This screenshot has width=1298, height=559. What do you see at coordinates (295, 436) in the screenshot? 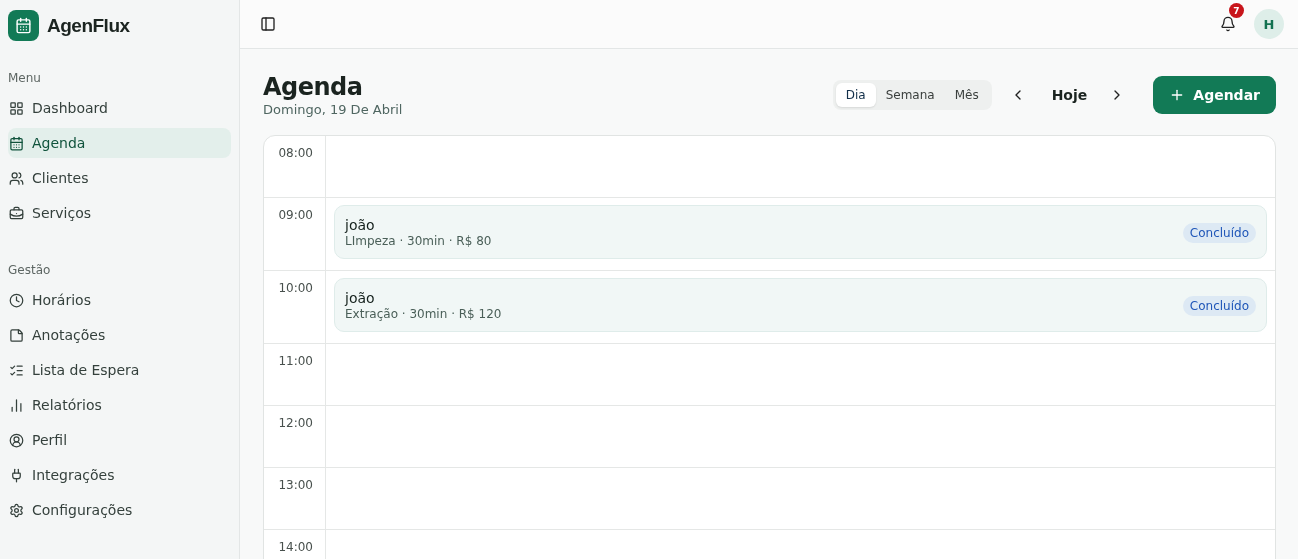
I see `time-label: 12:00` at bounding box center [295, 436].